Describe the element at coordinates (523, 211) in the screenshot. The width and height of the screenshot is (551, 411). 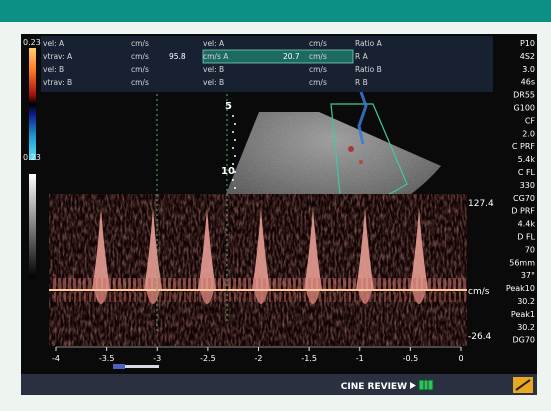
I see `parameter-value: D PRF` at that location.